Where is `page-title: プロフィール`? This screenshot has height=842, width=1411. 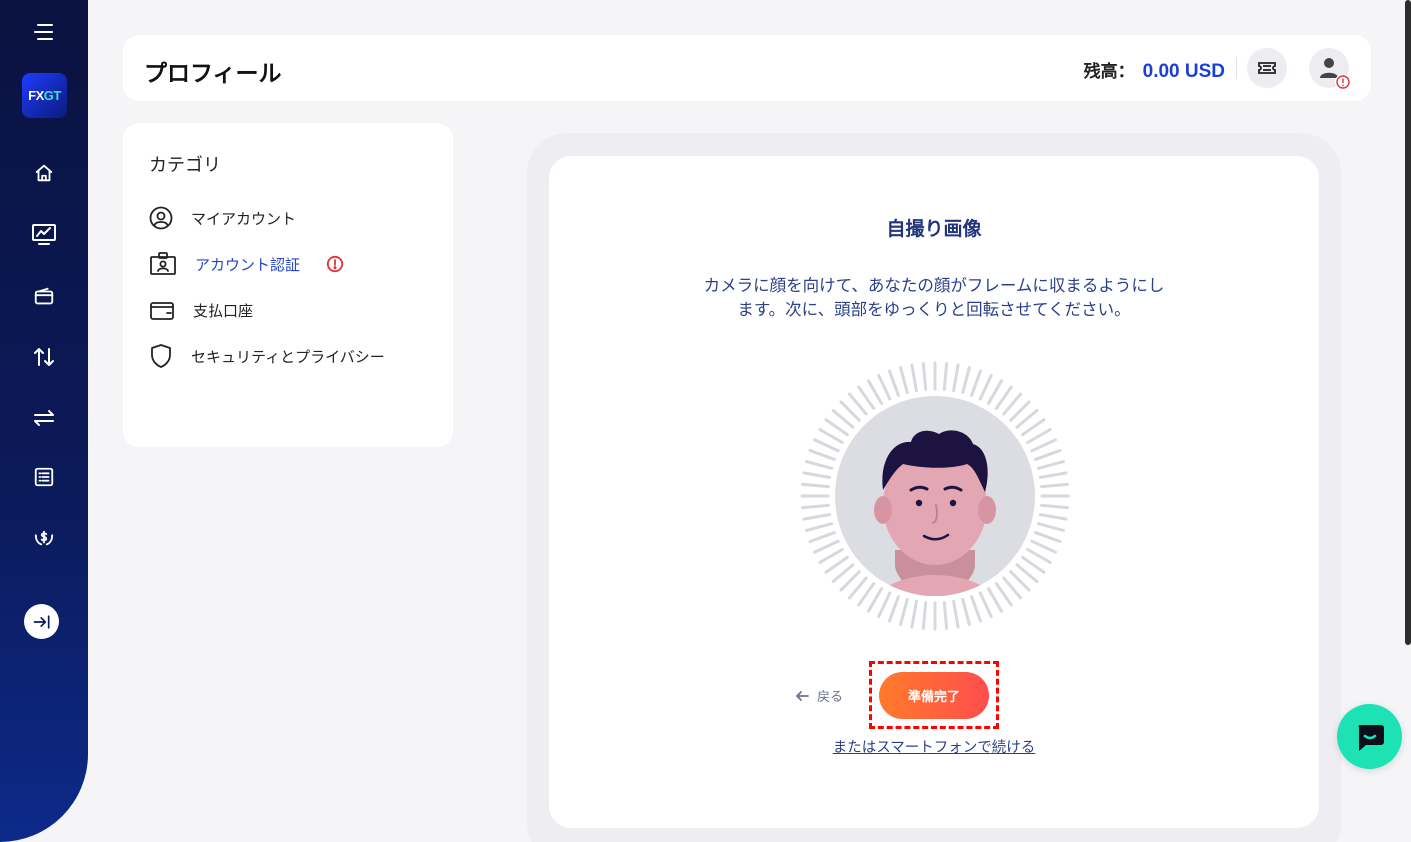 page-title: プロフィール is located at coordinates (213, 74).